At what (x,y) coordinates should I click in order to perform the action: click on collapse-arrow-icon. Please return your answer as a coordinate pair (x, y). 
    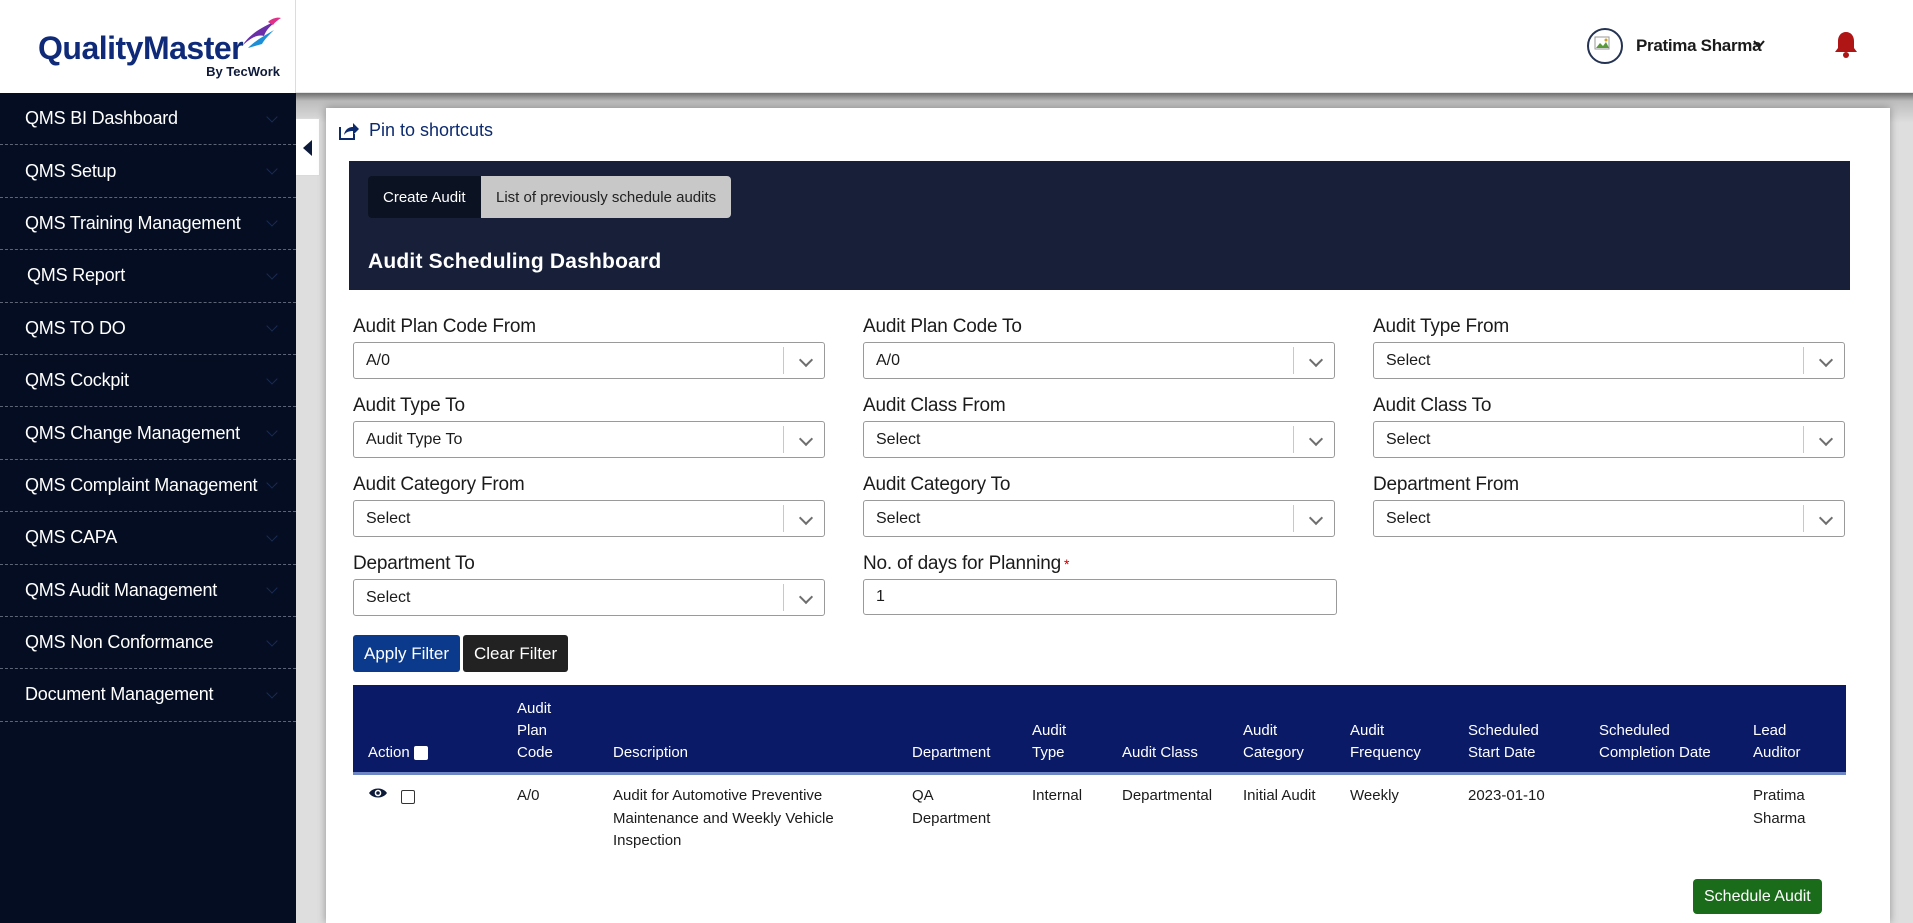
    Looking at the image, I should click on (307, 148).